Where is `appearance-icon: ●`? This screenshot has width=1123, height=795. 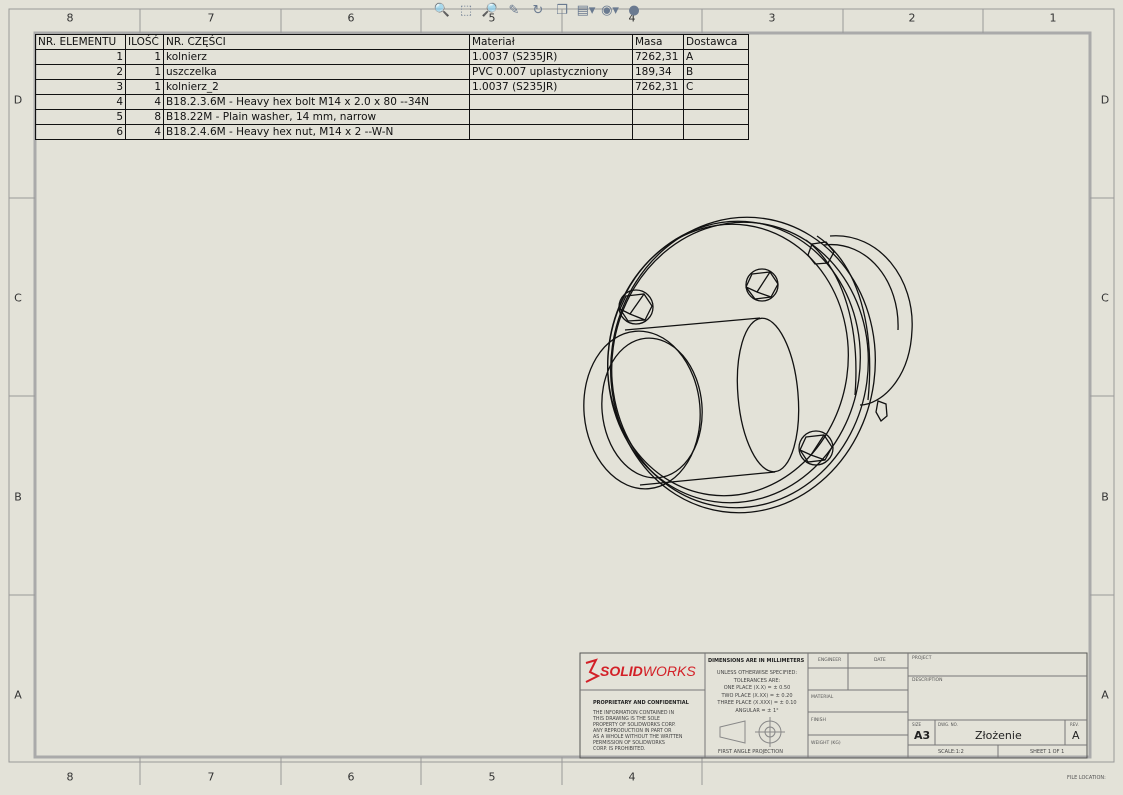
appearance-icon: ● is located at coordinates (634, 10).